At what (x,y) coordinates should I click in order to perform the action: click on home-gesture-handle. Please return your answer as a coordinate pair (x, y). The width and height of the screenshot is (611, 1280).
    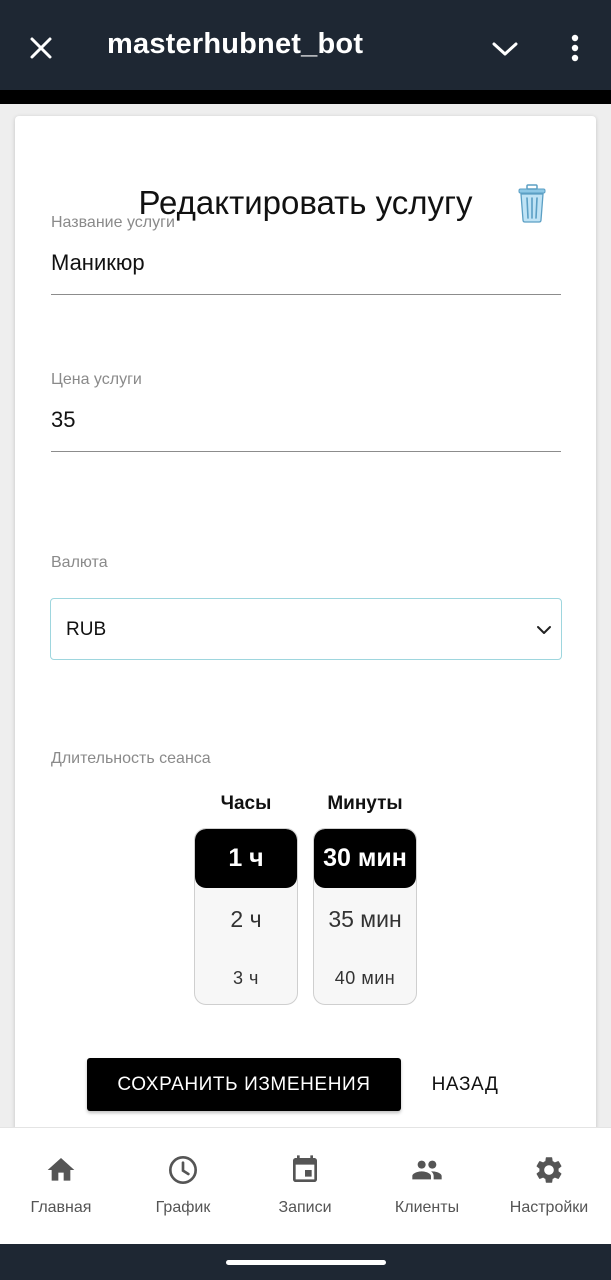
    Looking at the image, I should click on (306, 1262).